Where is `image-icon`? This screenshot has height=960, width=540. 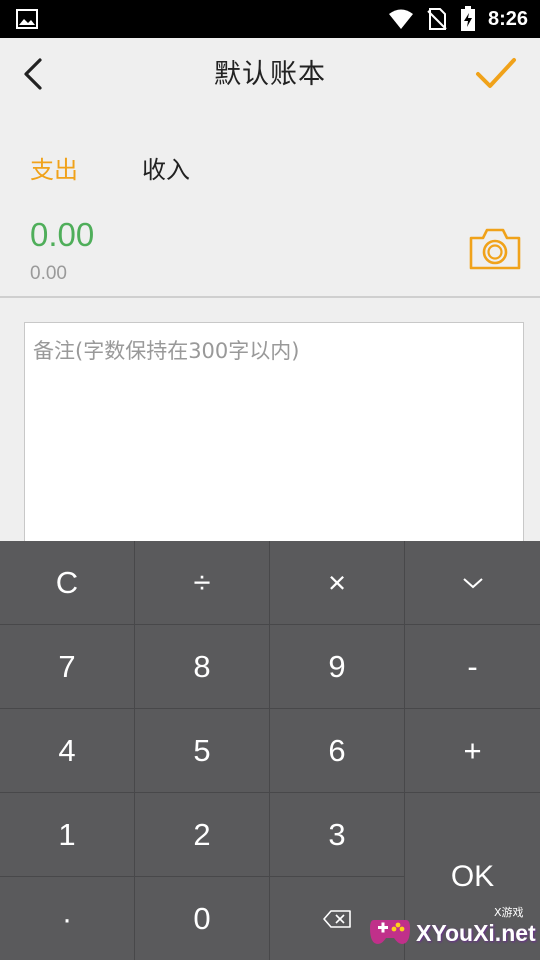
image-icon is located at coordinates (27, 19).